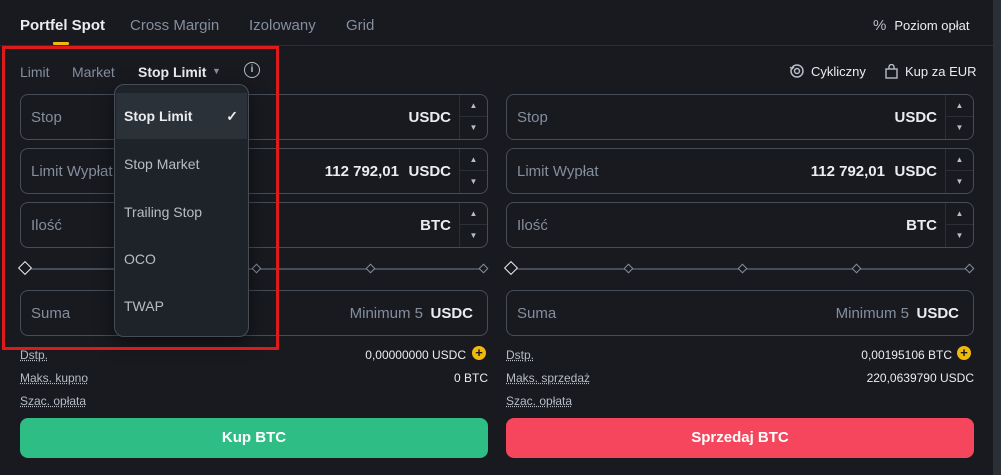  Describe the element at coordinates (740, 225) in the screenshot. I see `sell-amount-field: Ilość BTC ▲ ▼` at that location.